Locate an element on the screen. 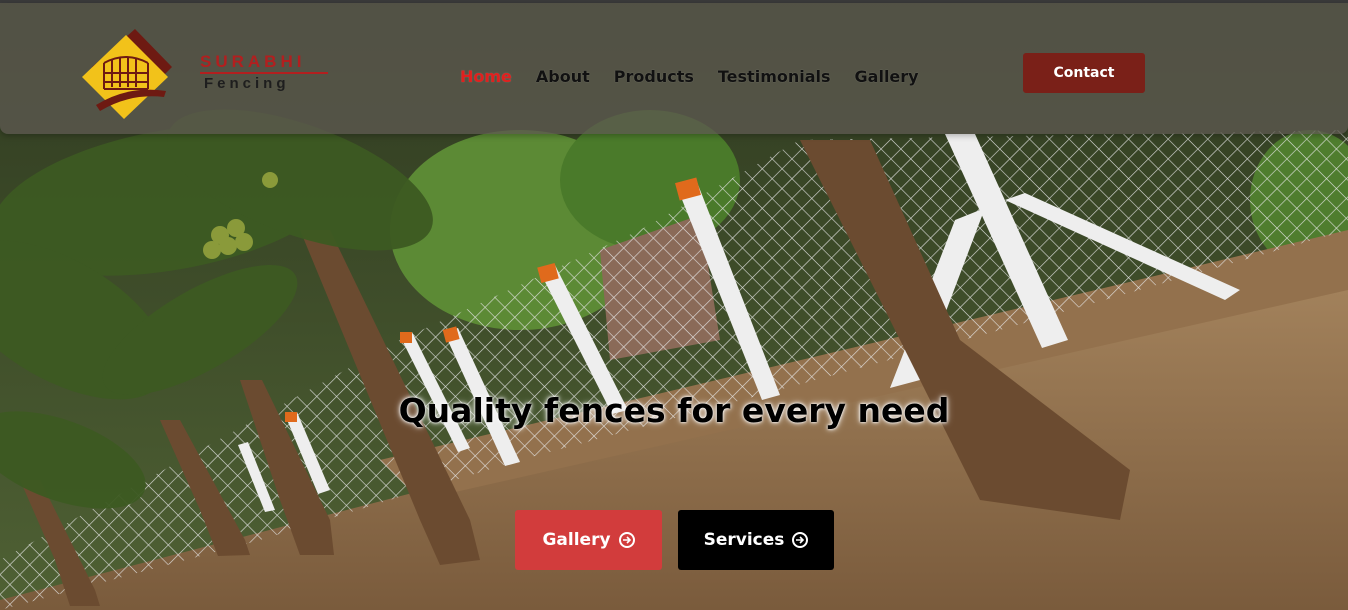  brand-divider is located at coordinates (264, 73).